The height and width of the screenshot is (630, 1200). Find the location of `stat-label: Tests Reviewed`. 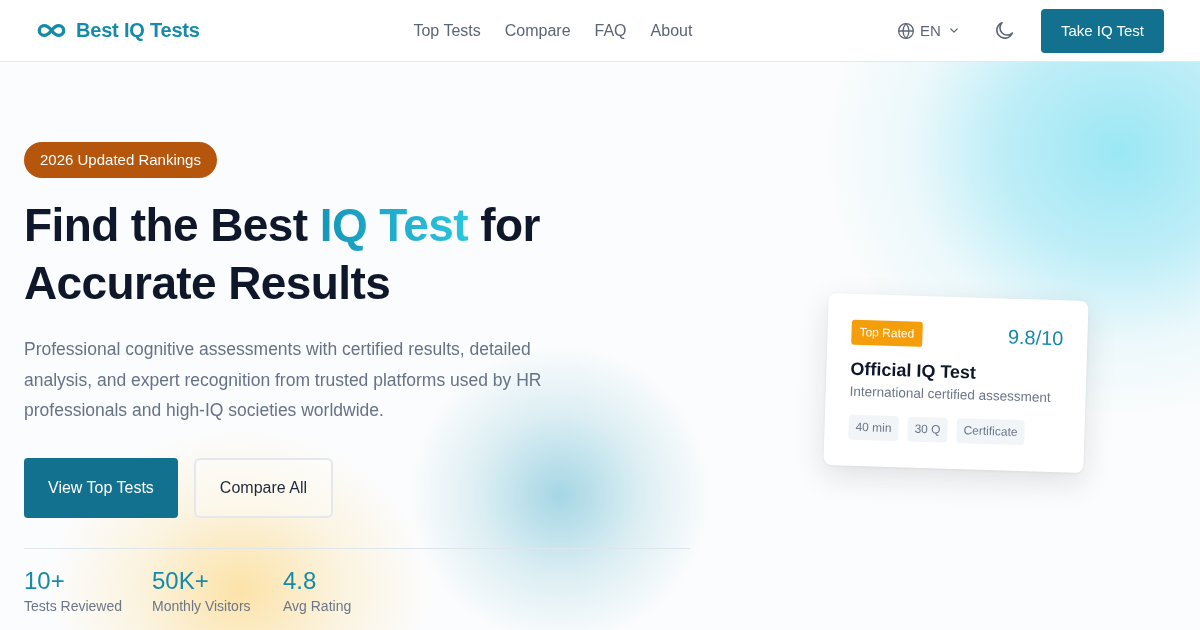

stat-label: Tests Reviewed is located at coordinates (74, 605).